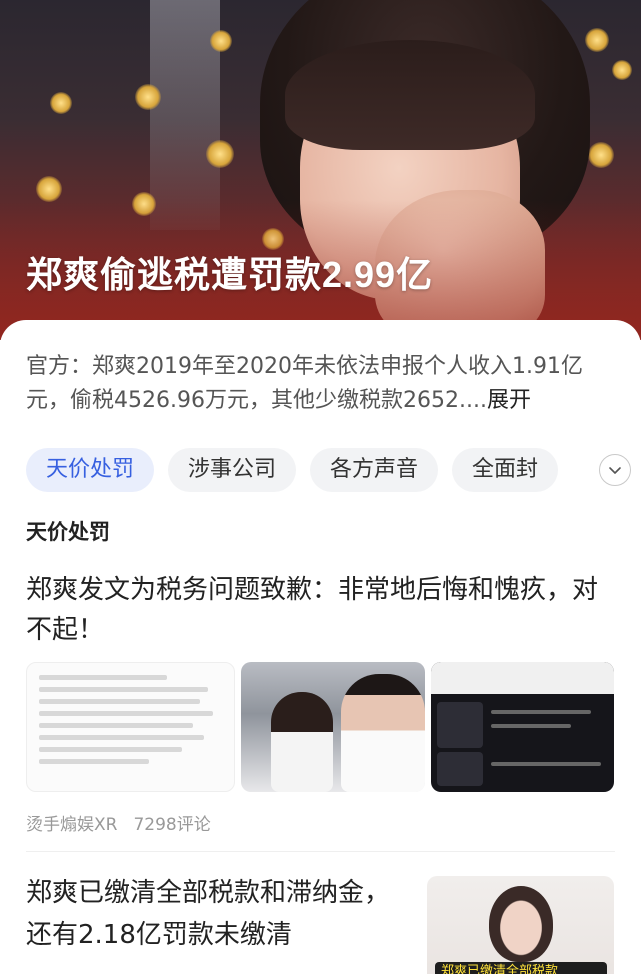  What do you see at coordinates (410, 95) in the screenshot?
I see `hero-person-bangs` at bounding box center [410, 95].